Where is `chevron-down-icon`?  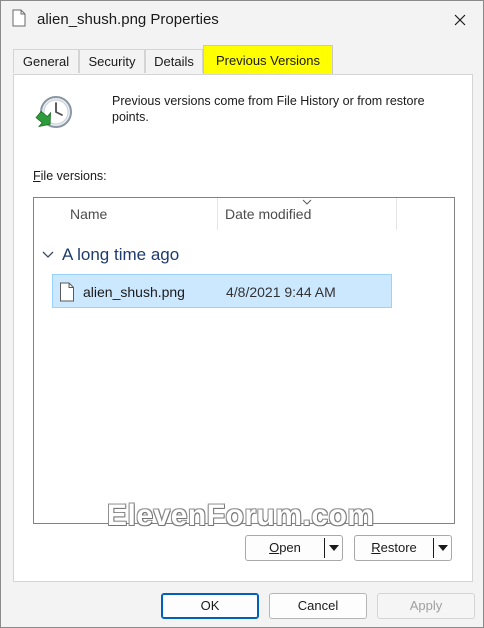 chevron-down-icon is located at coordinates (48, 254).